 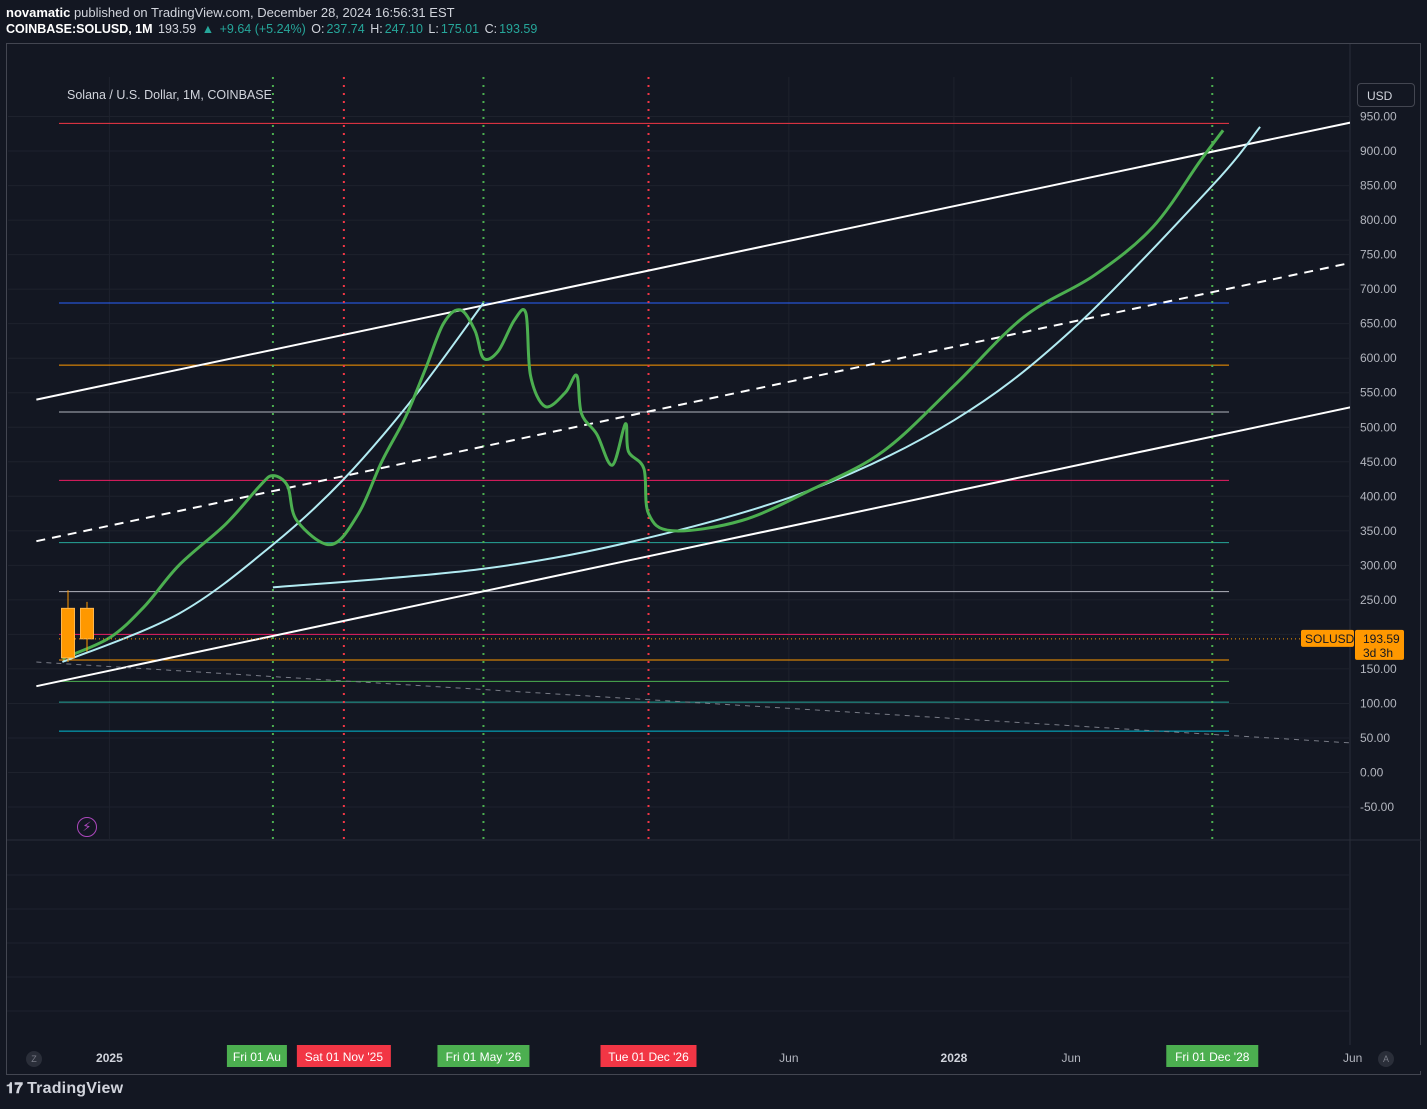 What do you see at coordinates (1372, 773) in the screenshot?
I see `price-tick-label: 0.00` at bounding box center [1372, 773].